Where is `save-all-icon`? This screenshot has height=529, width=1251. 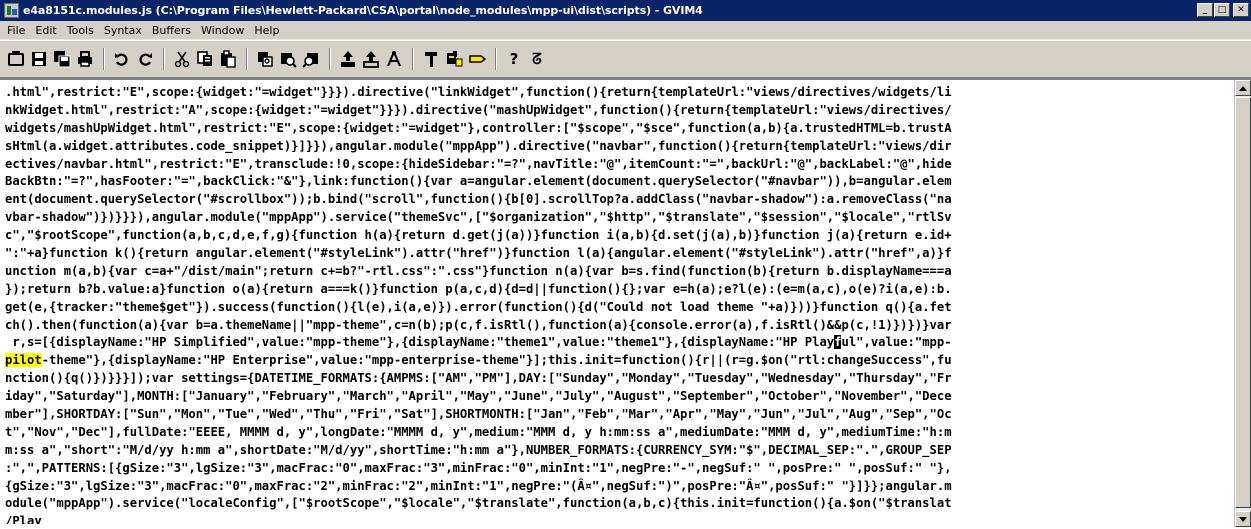 save-all-icon is located at coordinates (62, 59).